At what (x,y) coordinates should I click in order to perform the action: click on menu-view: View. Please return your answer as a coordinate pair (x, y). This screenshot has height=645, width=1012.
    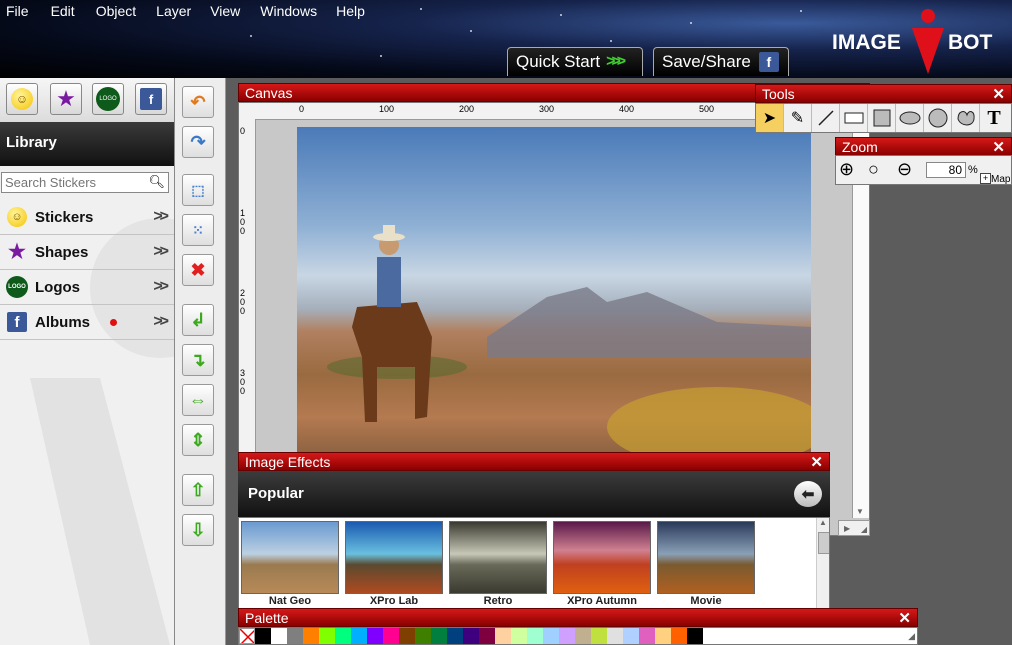
    Looking at the image, I should click on (225, 11).